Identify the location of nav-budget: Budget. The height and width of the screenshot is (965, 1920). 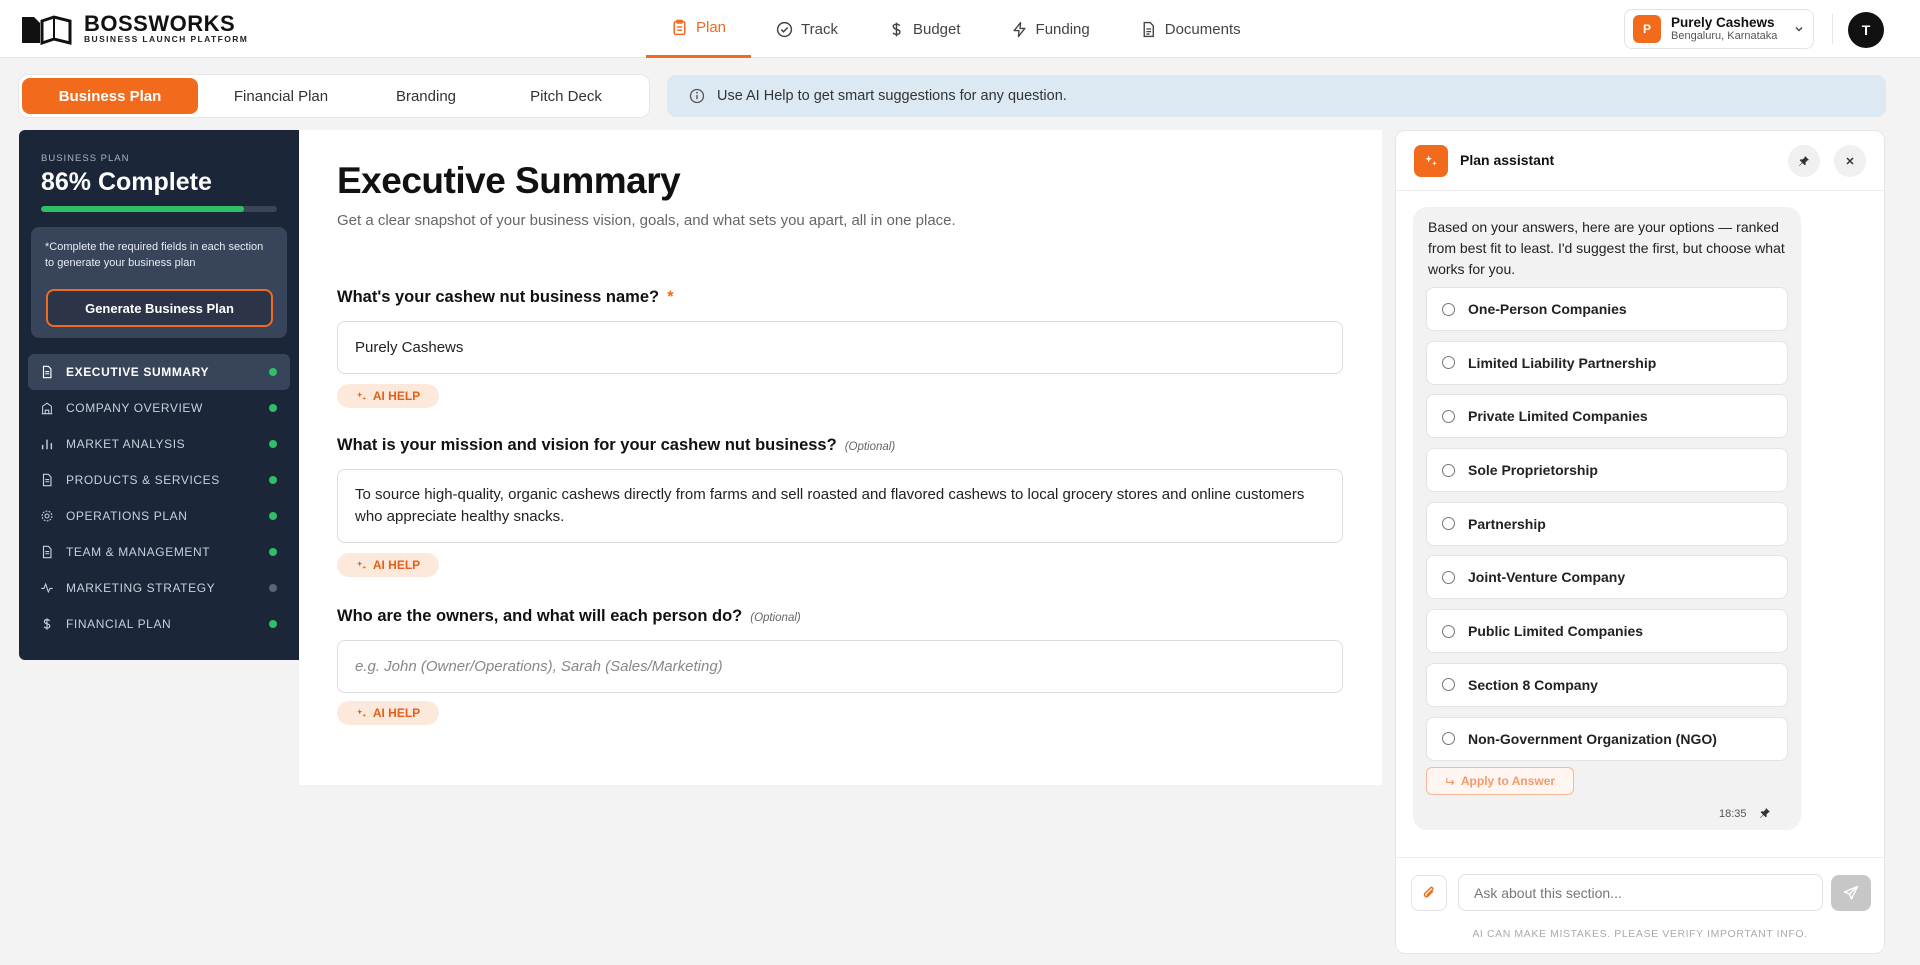
(924, 29).